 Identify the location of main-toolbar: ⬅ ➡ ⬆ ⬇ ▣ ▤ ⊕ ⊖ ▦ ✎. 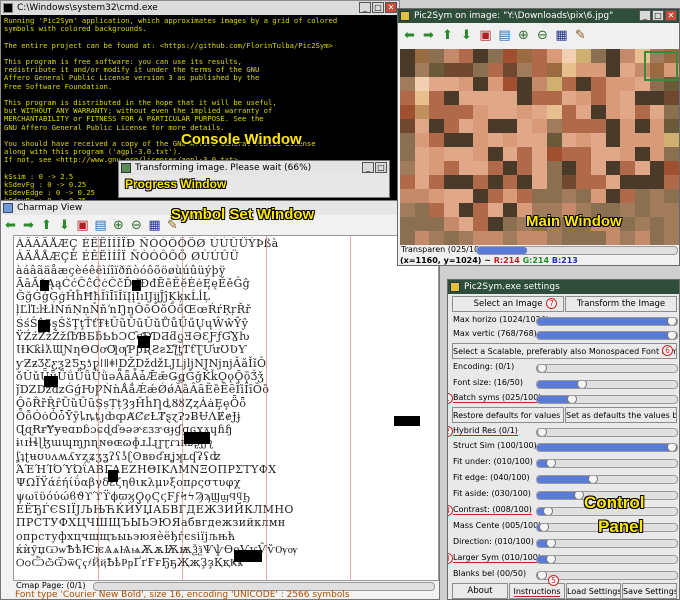
(495, 35).